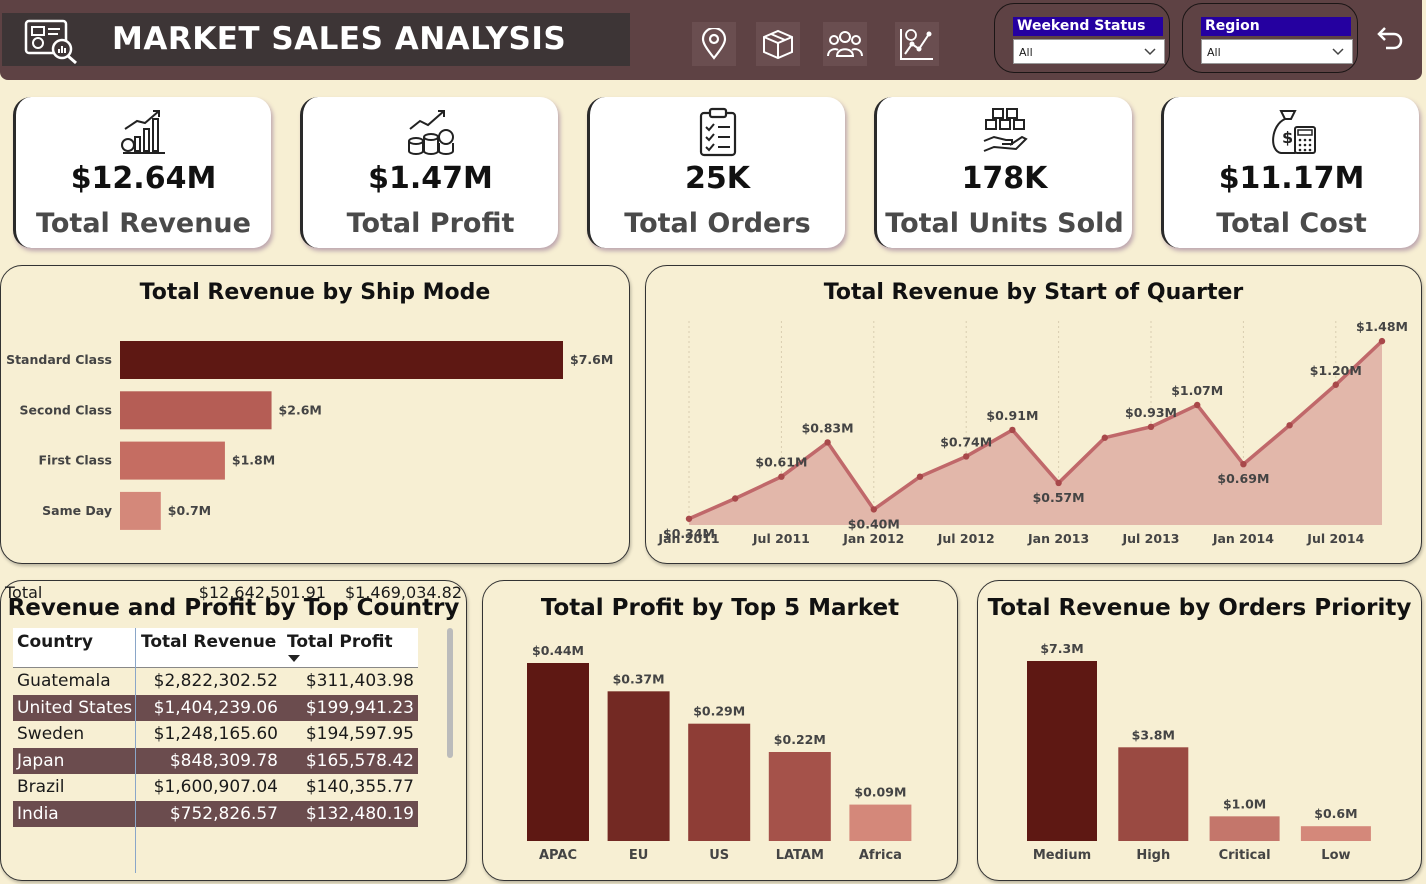 This screenshot has height=884, width=1426. What do you see at coordinates (208, 642) in the screenshot?
I see `col-header-revenue: Total Revenue` at bounding box center [208, 642].